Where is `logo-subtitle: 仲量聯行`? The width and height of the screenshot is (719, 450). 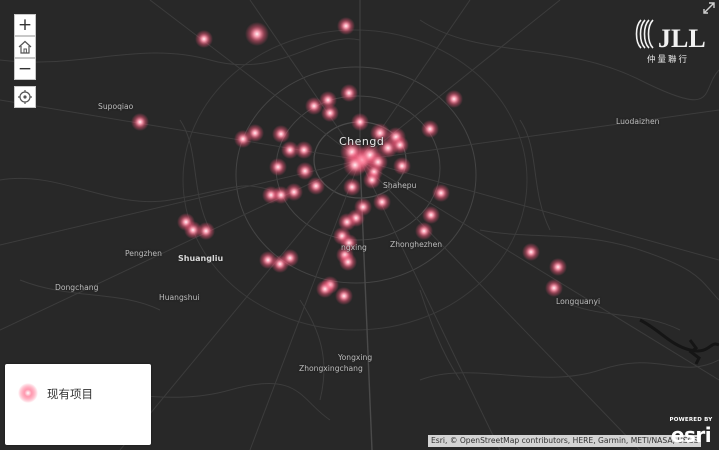
logo-subtitle: 仲量聯行 is located at coordinates (667, 60).